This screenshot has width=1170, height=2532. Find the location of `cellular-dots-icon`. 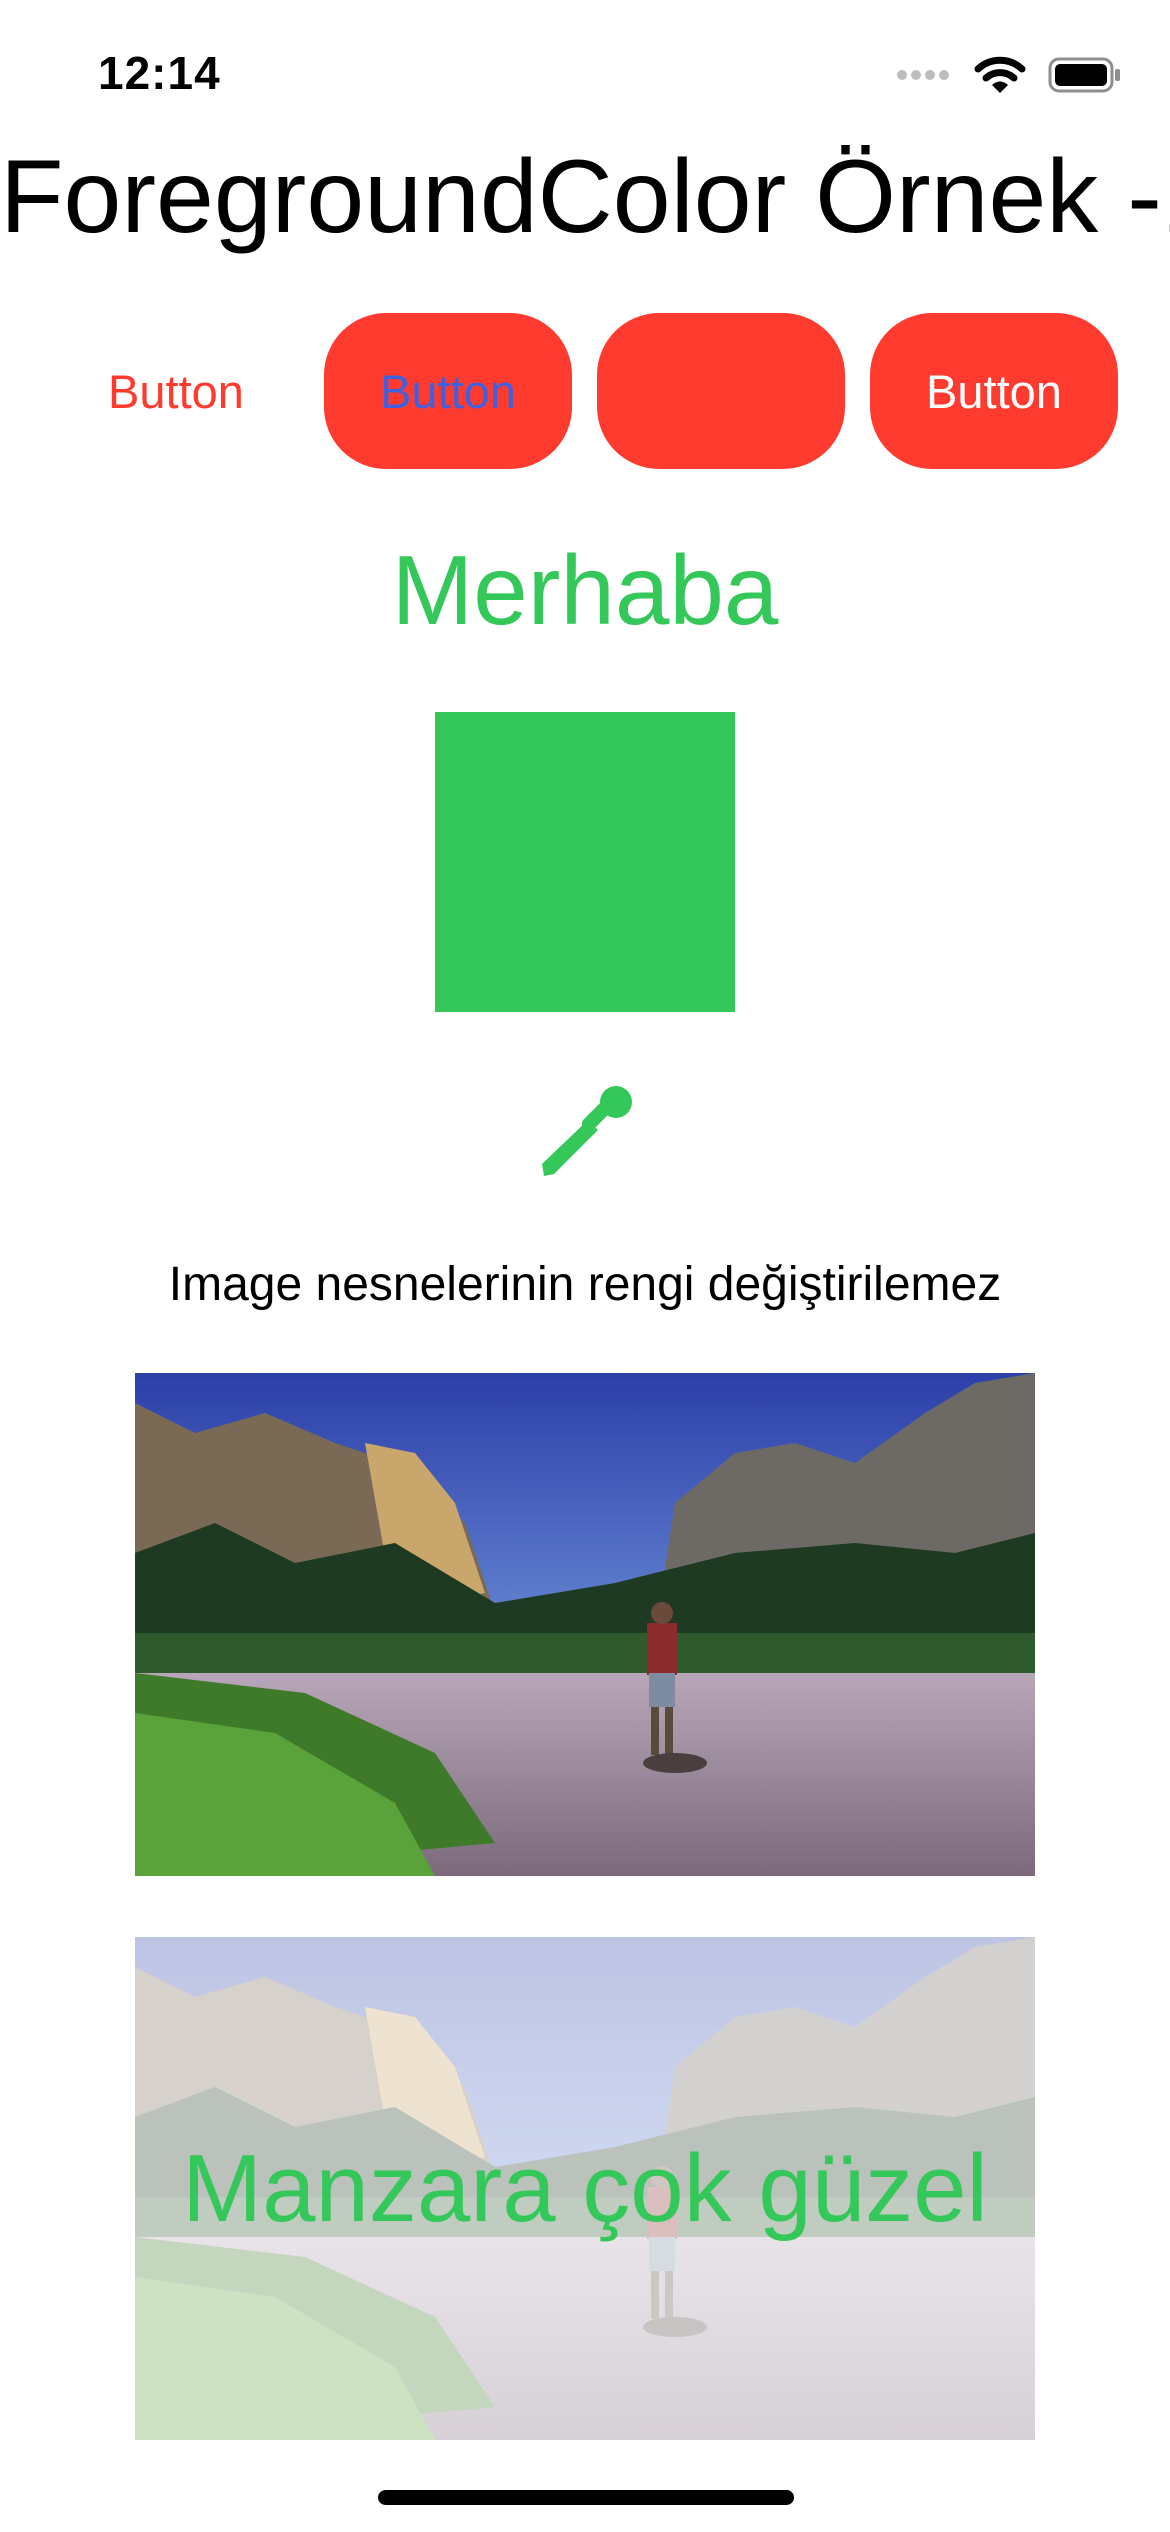

cellular-dots-icon is located at coordinates (923, 75).